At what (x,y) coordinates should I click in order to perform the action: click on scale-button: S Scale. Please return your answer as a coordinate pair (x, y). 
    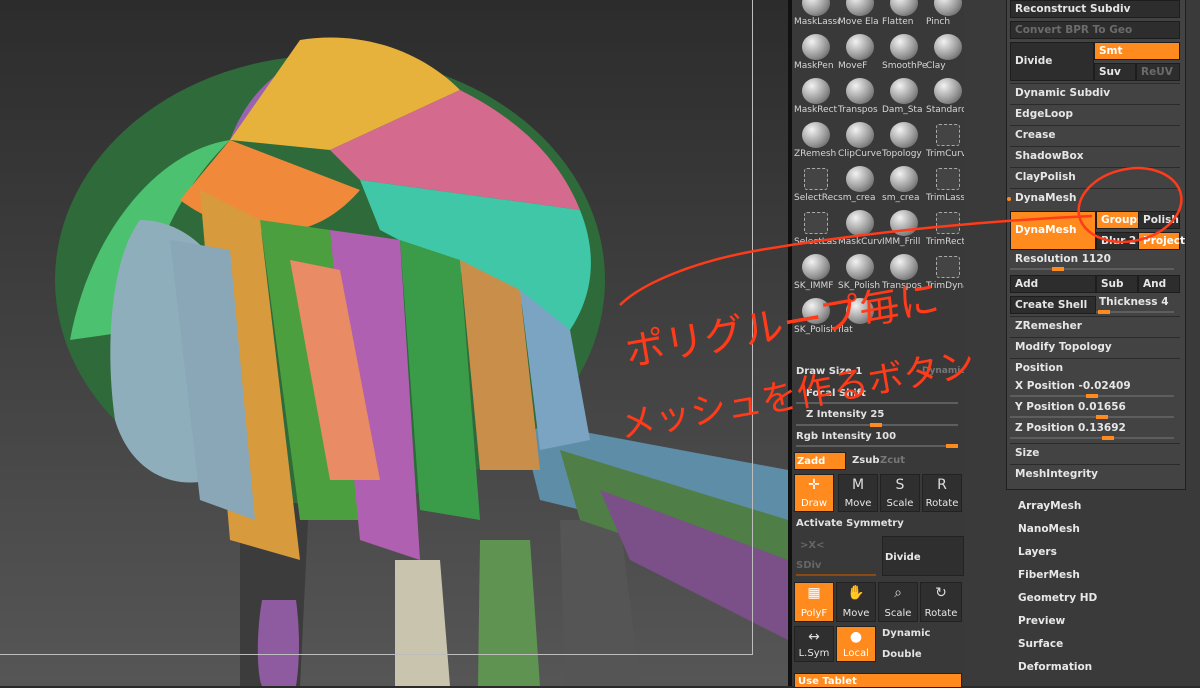
    Looking at the image, I should click on (900, 493).